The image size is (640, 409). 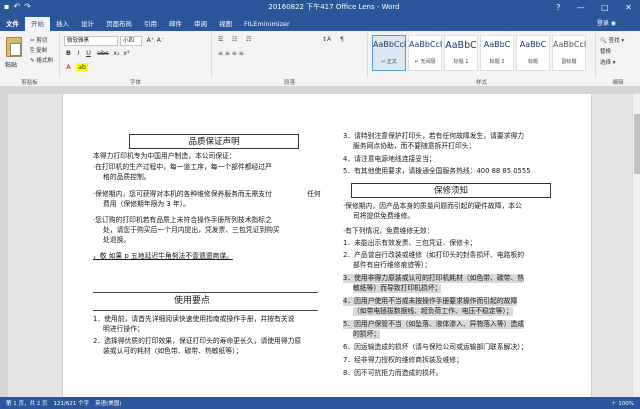 What do you see at coordinates (628, 7) in the screenshot?
I see `close-button: ✕` at bounding box center [628, 7].